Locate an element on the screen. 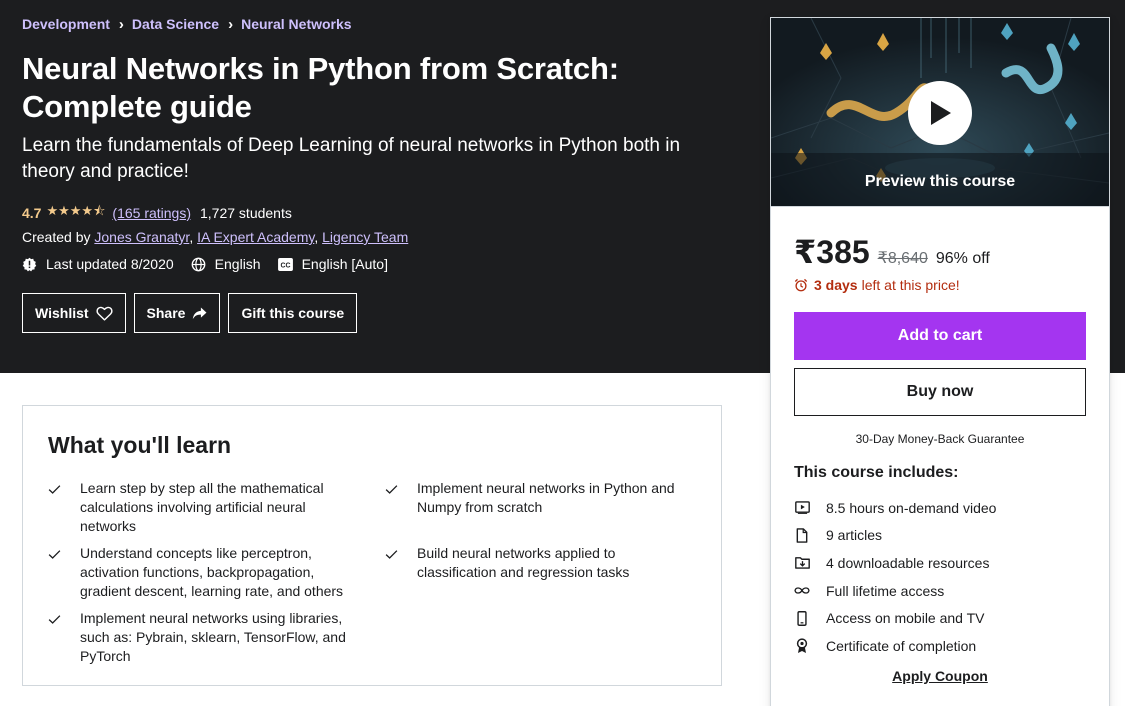  wishlist-button: Wishlist is located at coordinates (74, 313).